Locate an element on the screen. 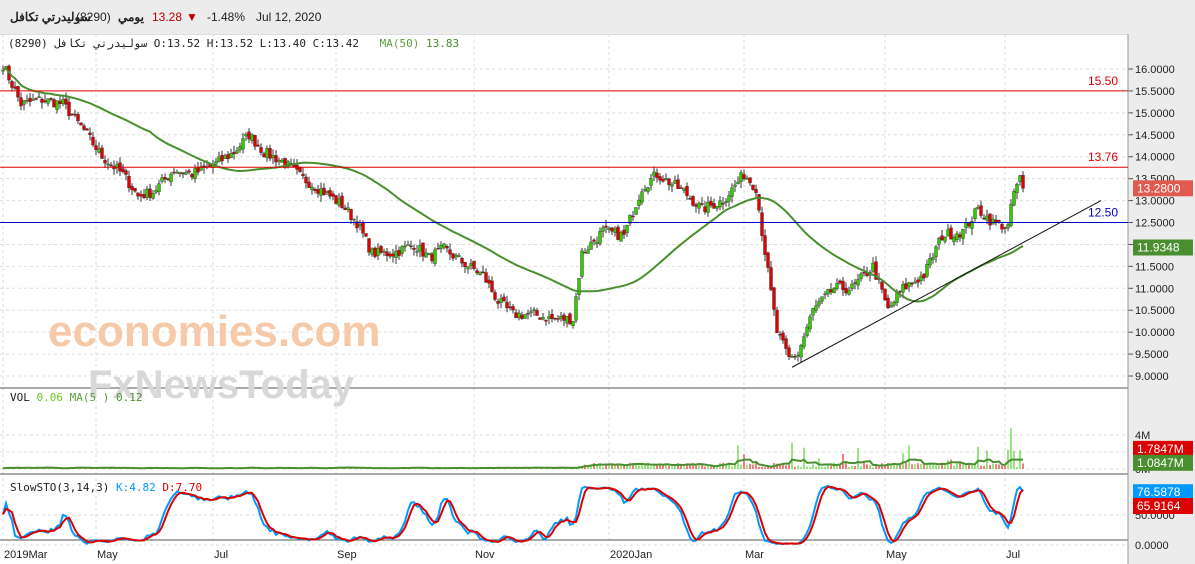 The height and width of the screenshot is (564, 1195). x-tick-label: 2020Jan is located at coordinates (631, 555).